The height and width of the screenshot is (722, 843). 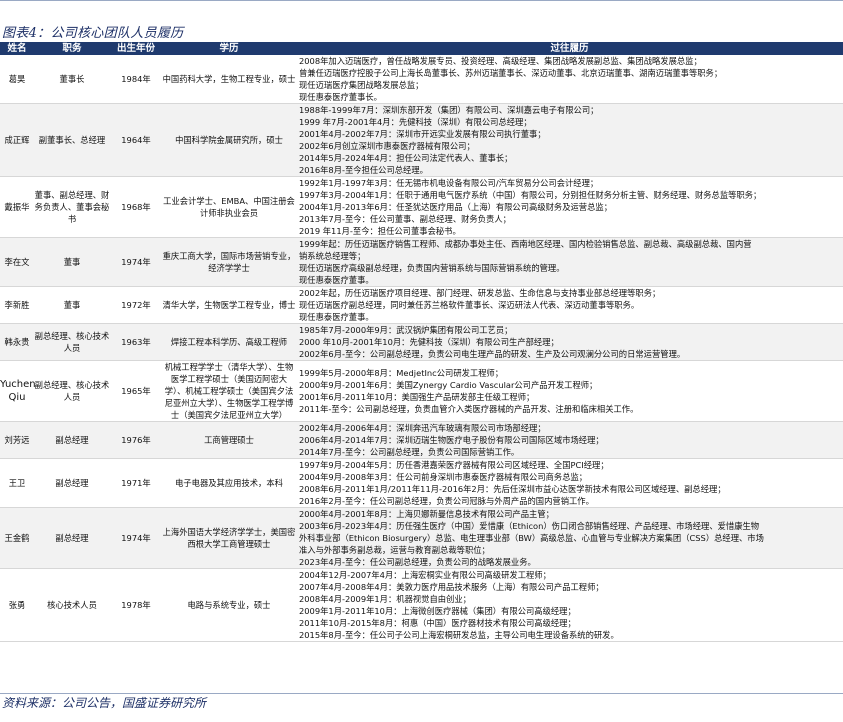 What do you see at coordinates (417, 397) in the screenshot?
I see `experience-line: 2001年6月-2011年10月：美国强生产品研发部主任级工程师；` at bounding box center [417, 397].